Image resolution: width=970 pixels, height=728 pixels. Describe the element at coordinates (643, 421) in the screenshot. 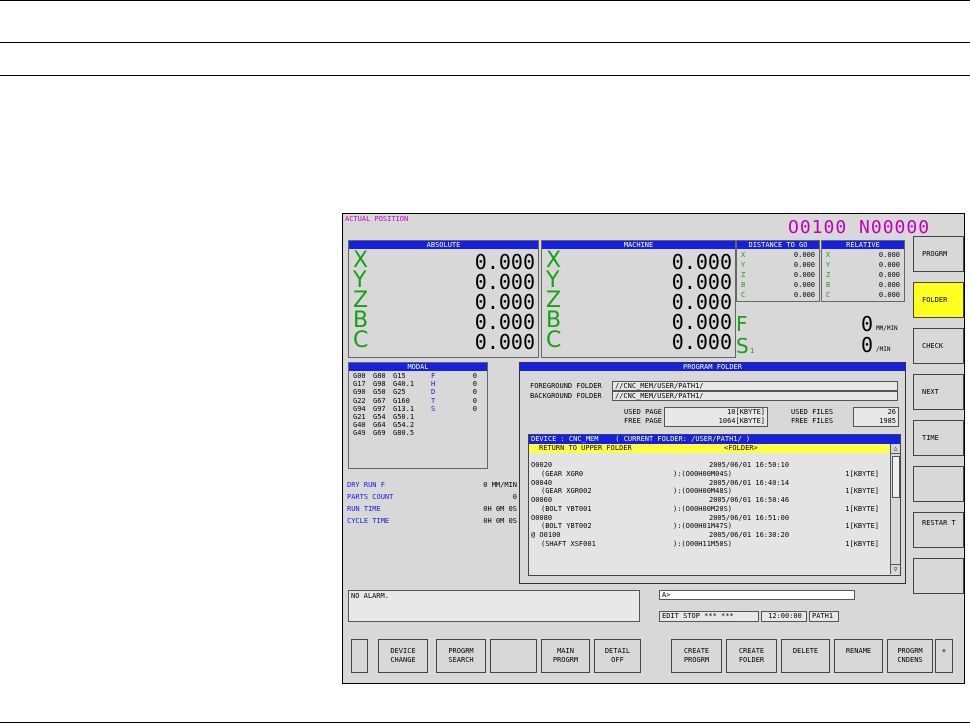

I see `free-page-label: FREE PAGE` at that location.